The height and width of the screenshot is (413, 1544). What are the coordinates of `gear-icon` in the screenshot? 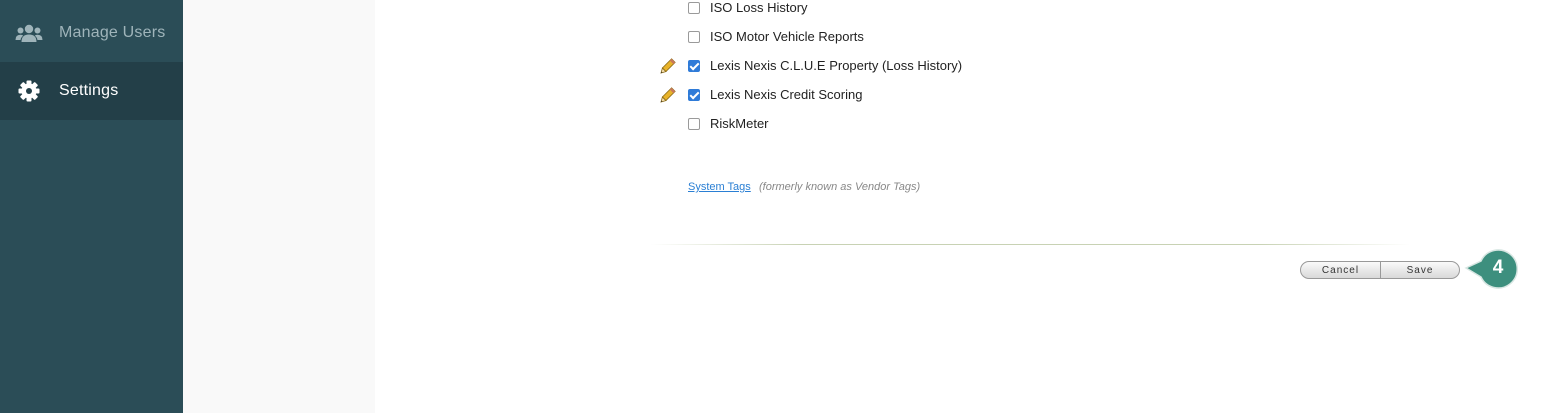 It's located at (29, 91).